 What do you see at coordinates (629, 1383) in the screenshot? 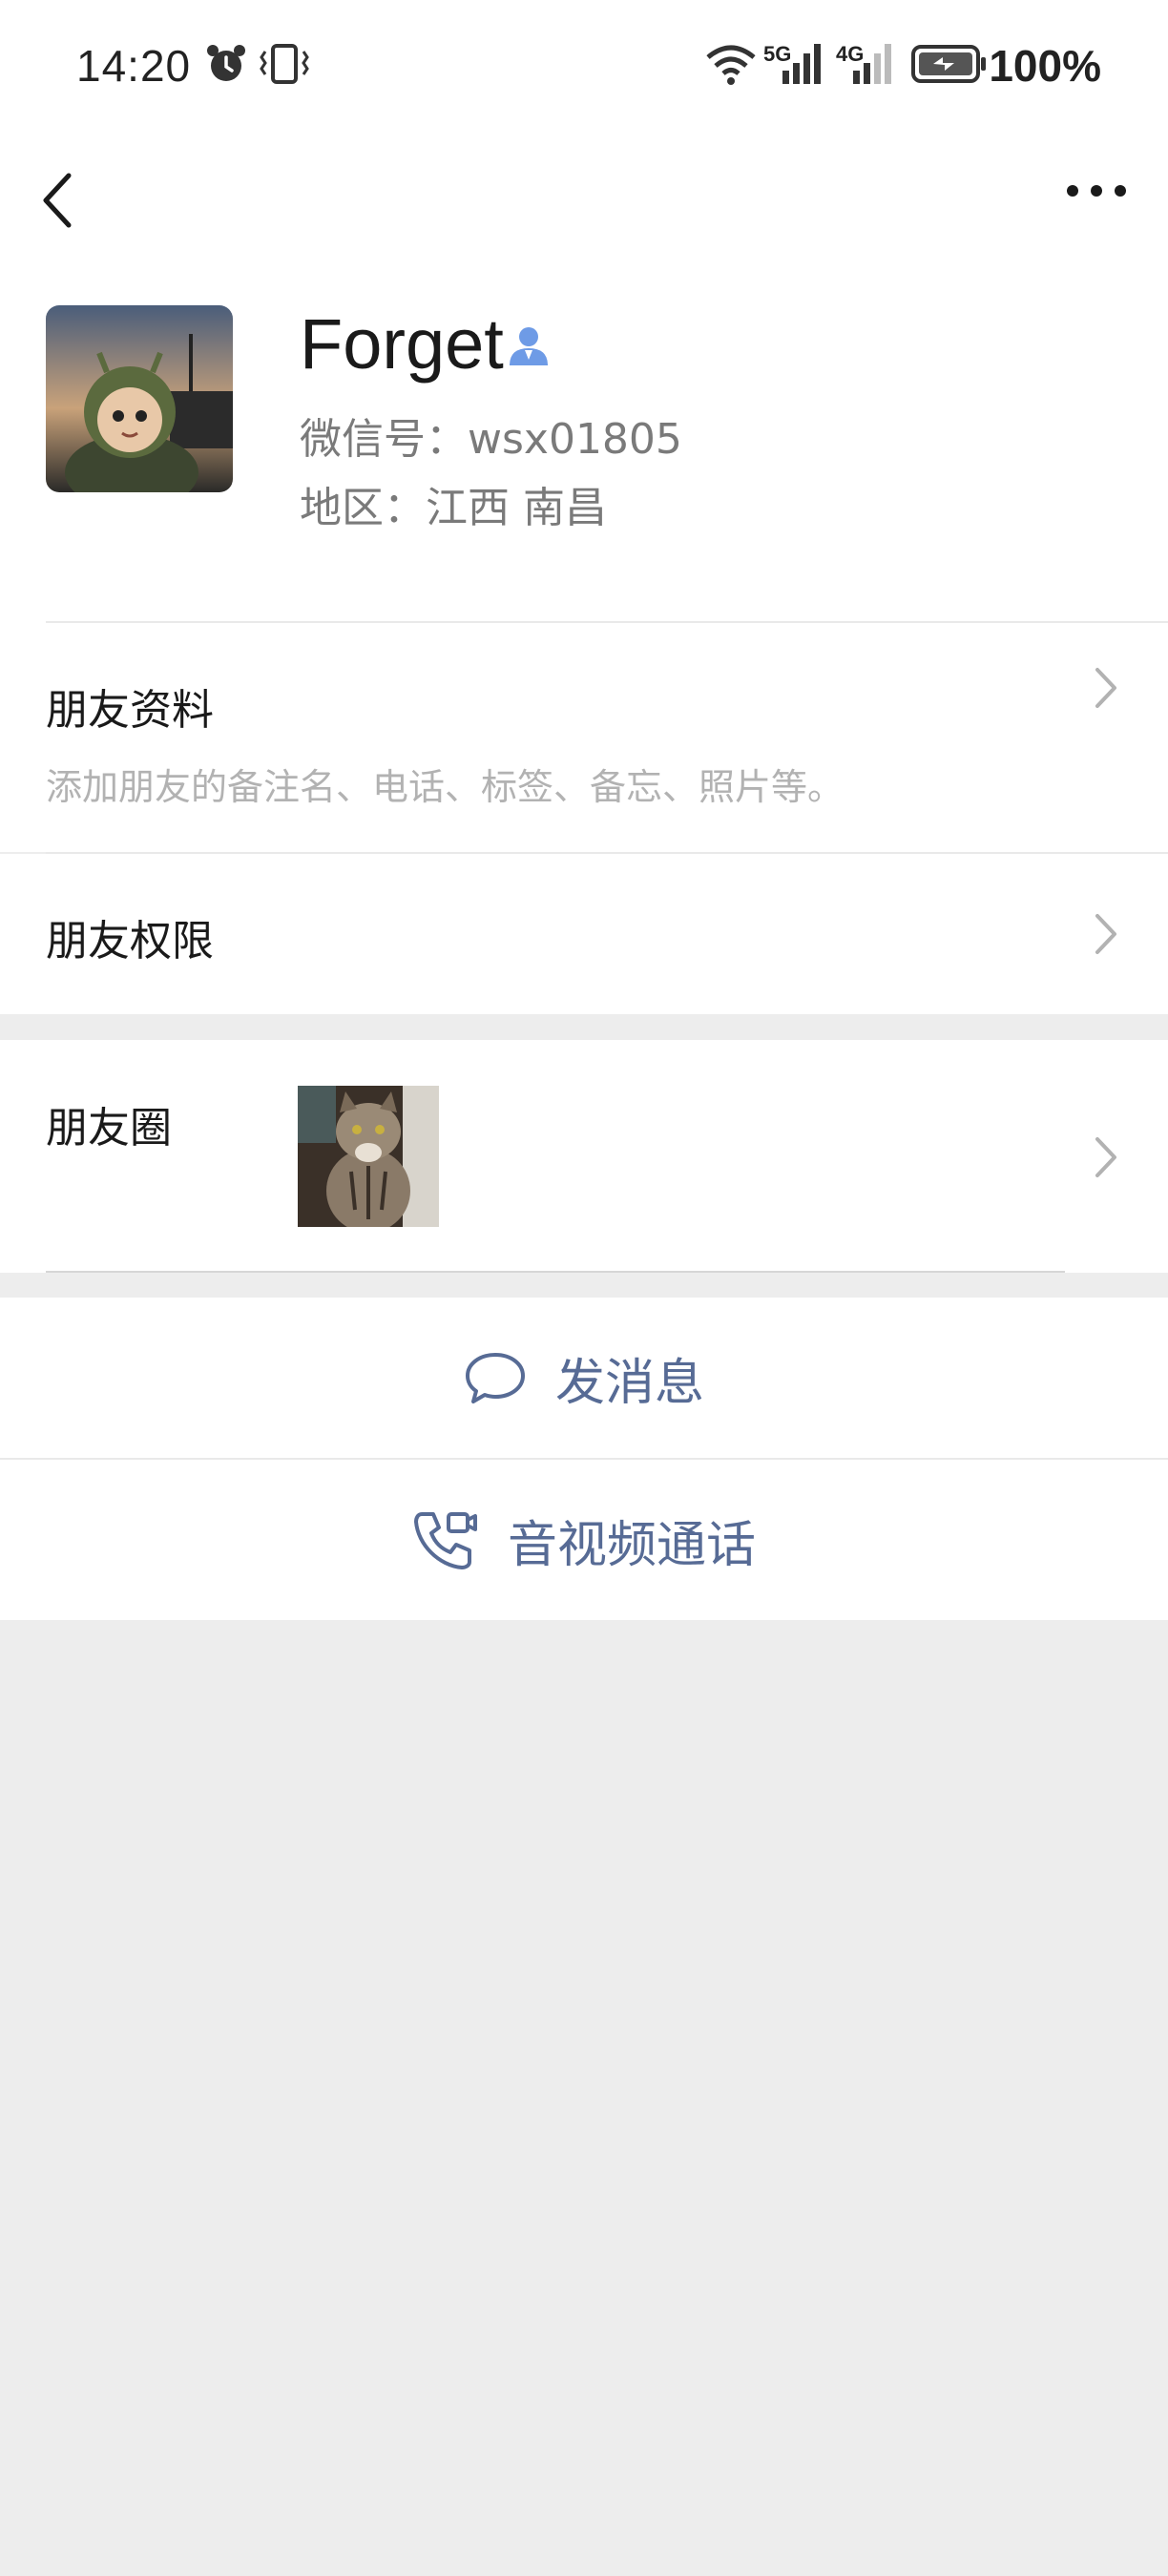
I see `send-message-label: 发消息` at bounding box center [629, 1383].